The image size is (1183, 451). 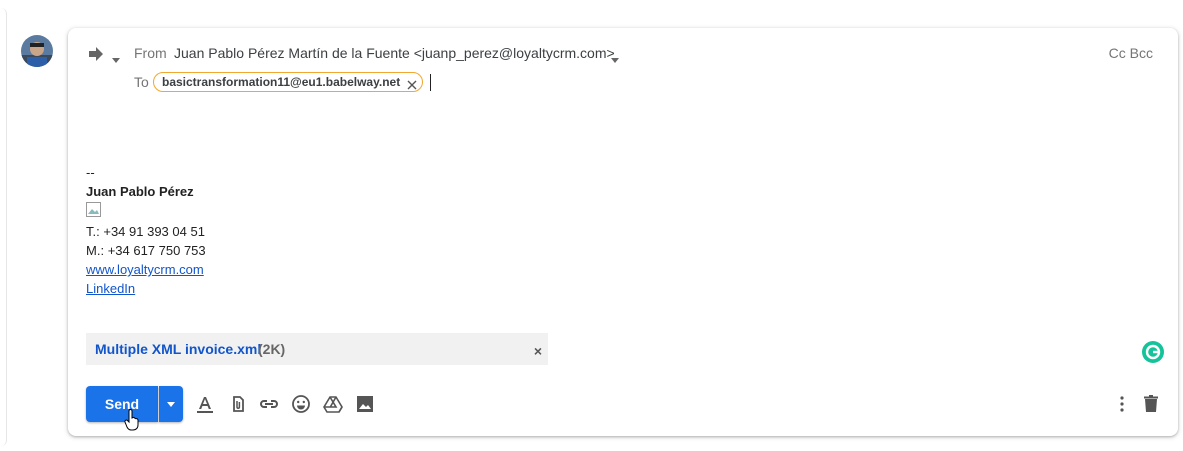 What do you see at coordinates (145, 231) in the screenshot?
I see `signature-phone: T.: +34 91 393 04 51` at bounding box center [145, 231].